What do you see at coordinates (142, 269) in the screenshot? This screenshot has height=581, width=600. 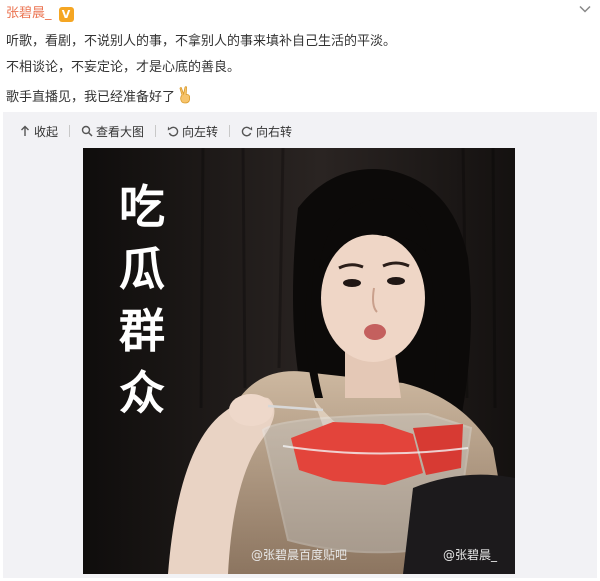 I see `caption-char: 瓜` at bounding box center [142, 269].